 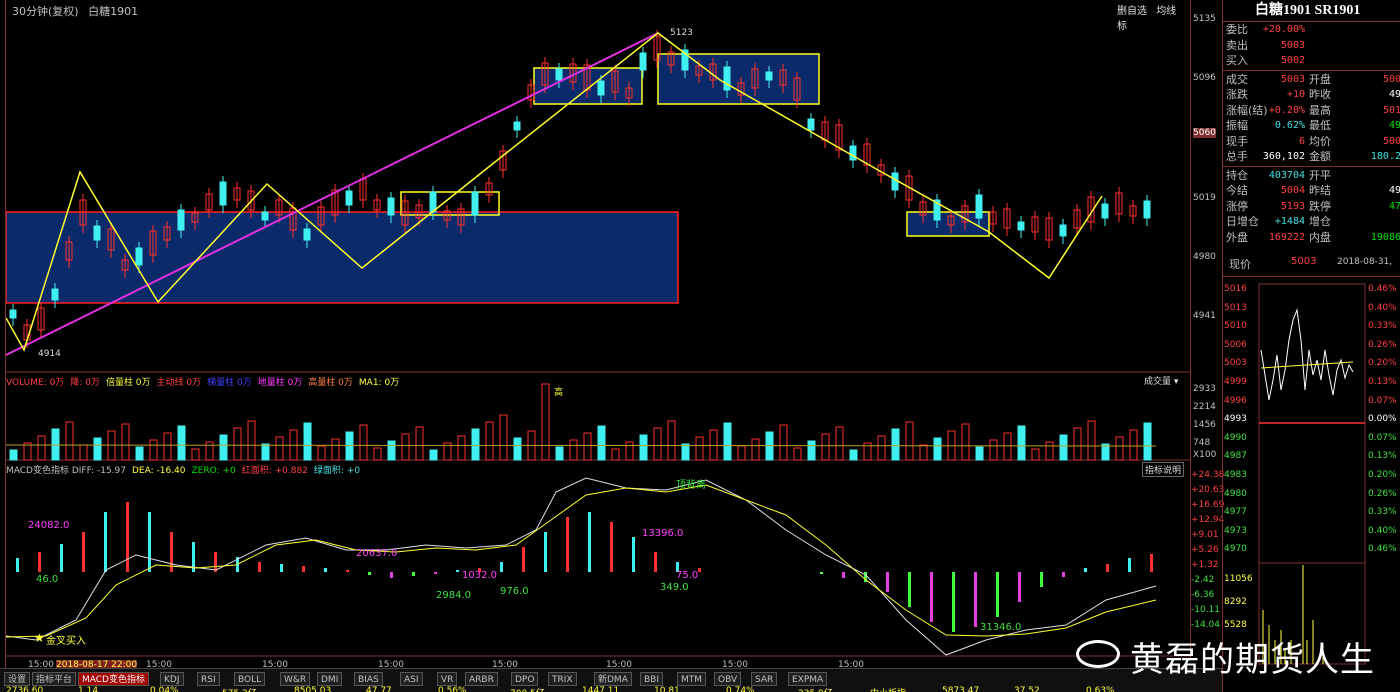 What do you see at coordinates (1208, 490) in the screenshot?
I see `macd-tick: +20.63` at bounding box center [1208, 490].